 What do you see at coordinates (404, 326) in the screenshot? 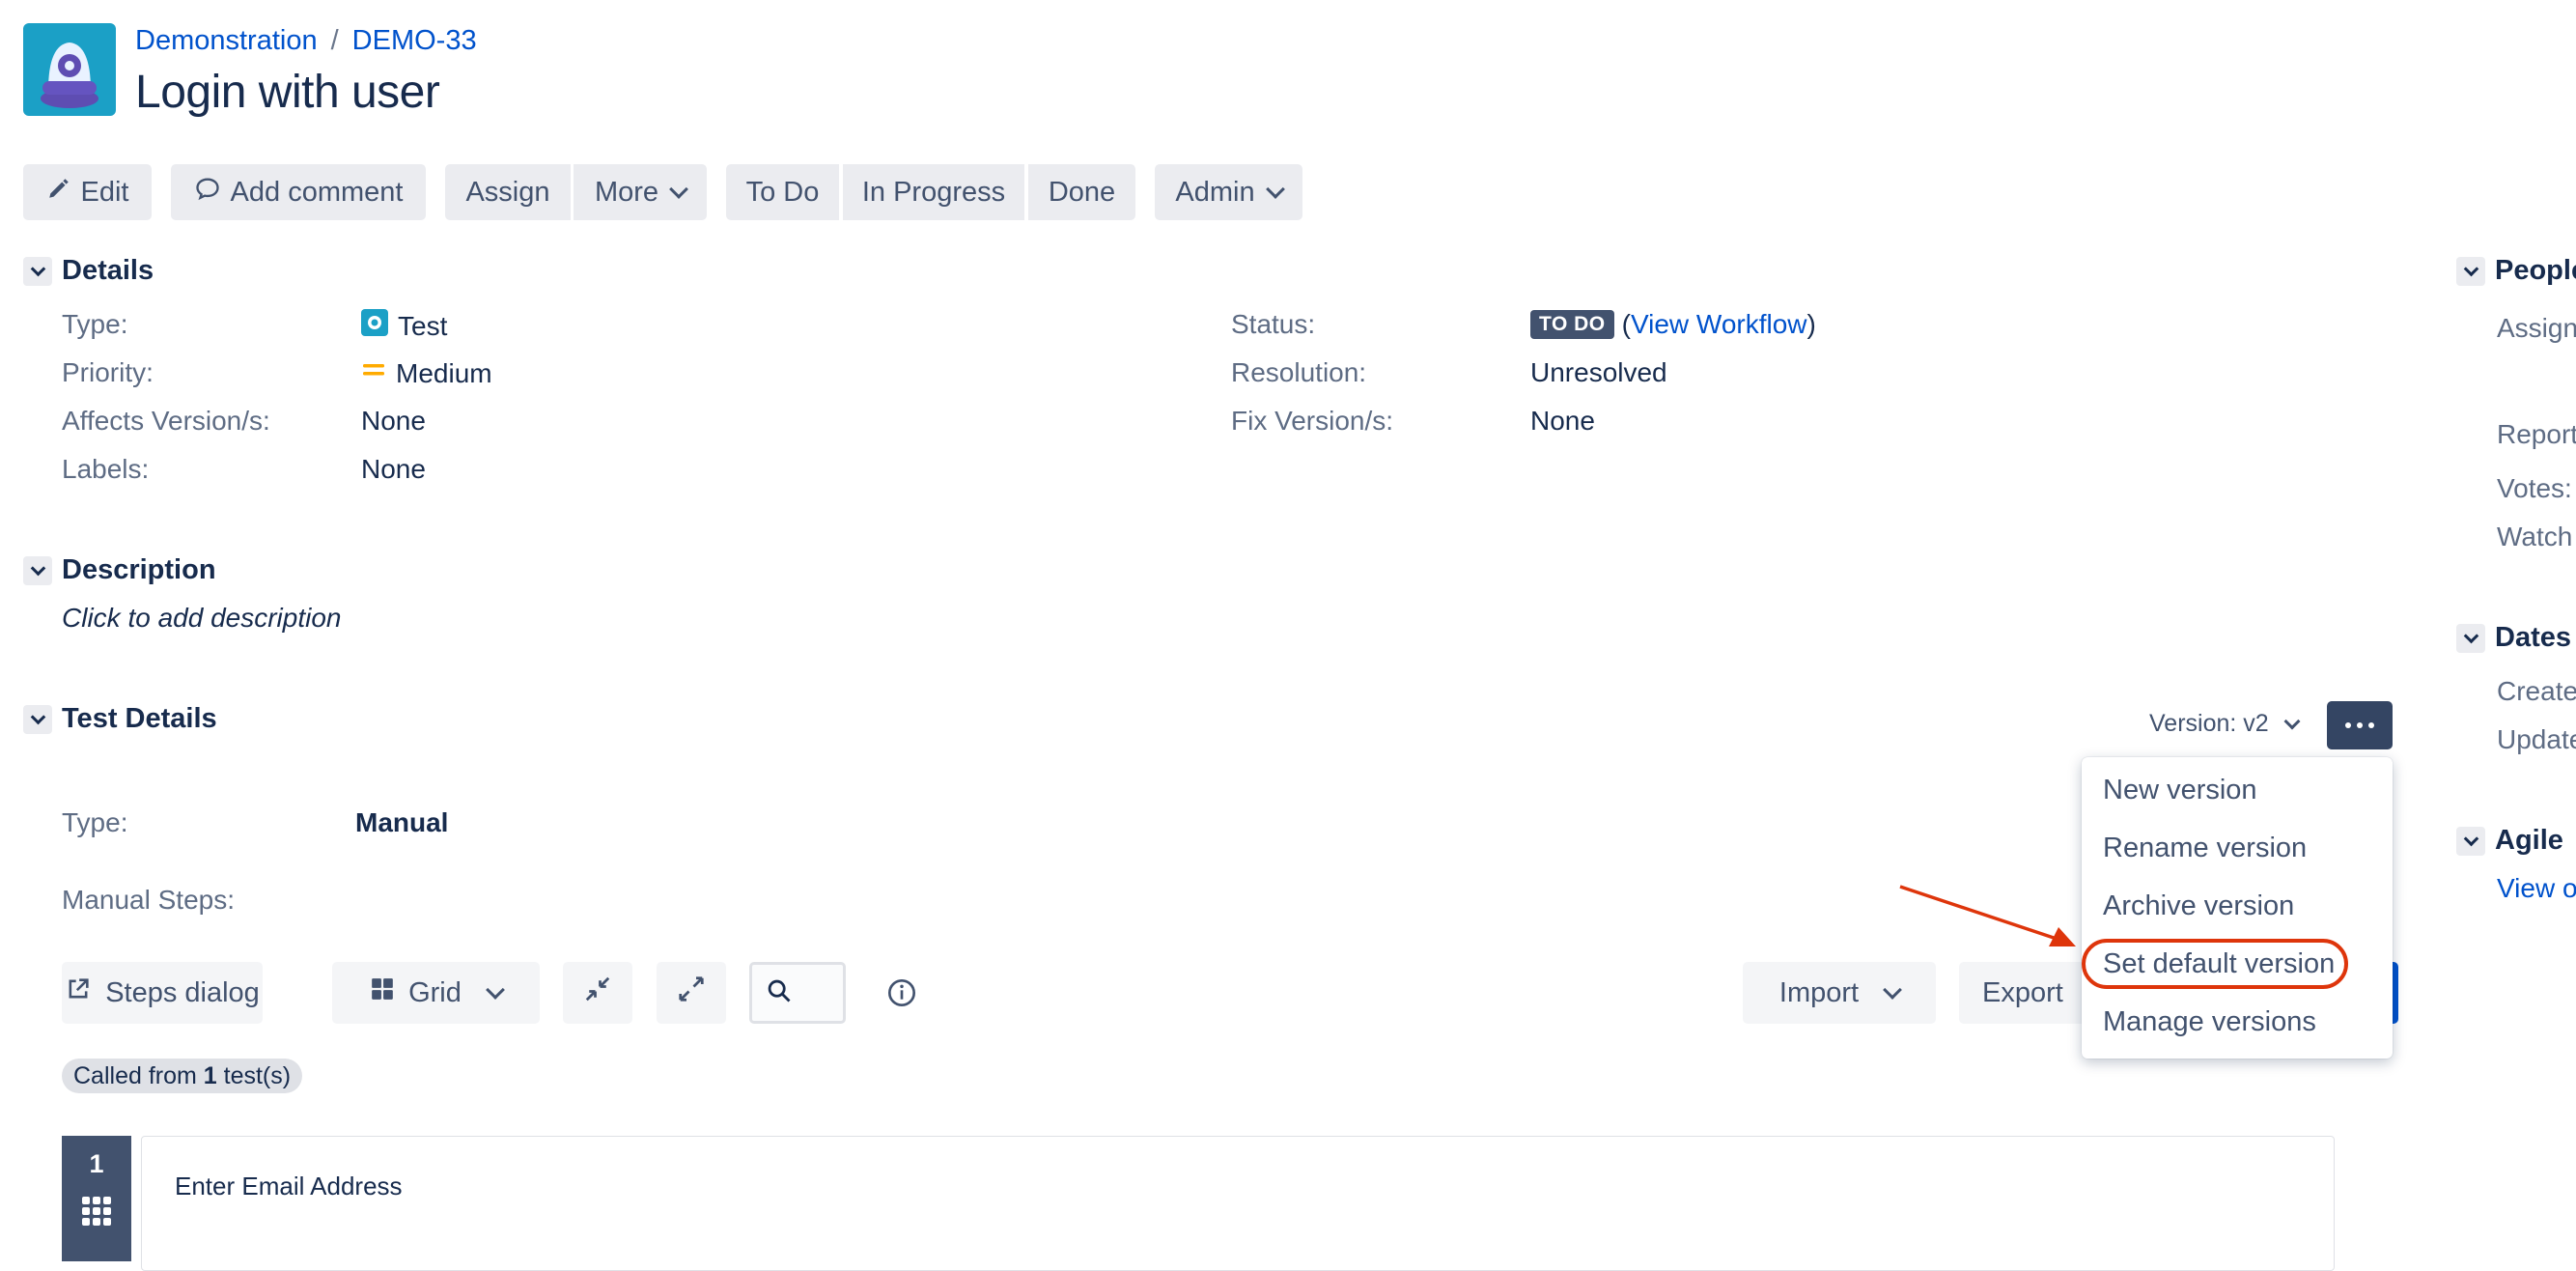
I see `type-value: Test` at bounding box center [404, 326].